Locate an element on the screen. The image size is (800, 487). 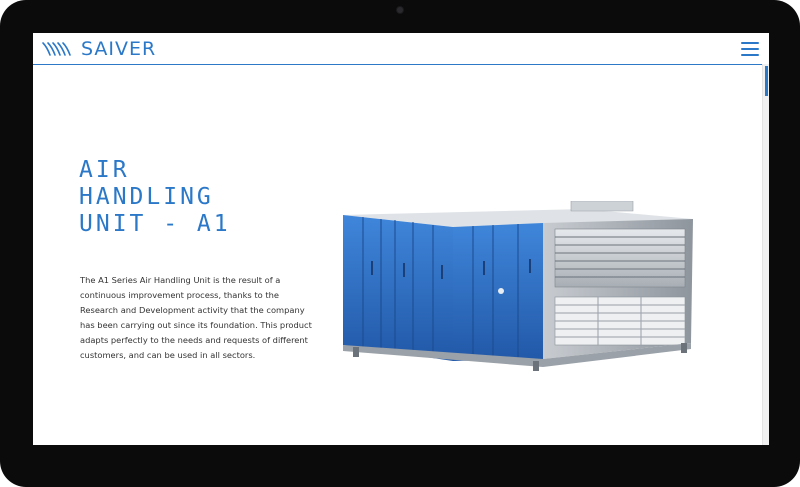
title-line-2: HANDLING is located at coordinates (146, 197).